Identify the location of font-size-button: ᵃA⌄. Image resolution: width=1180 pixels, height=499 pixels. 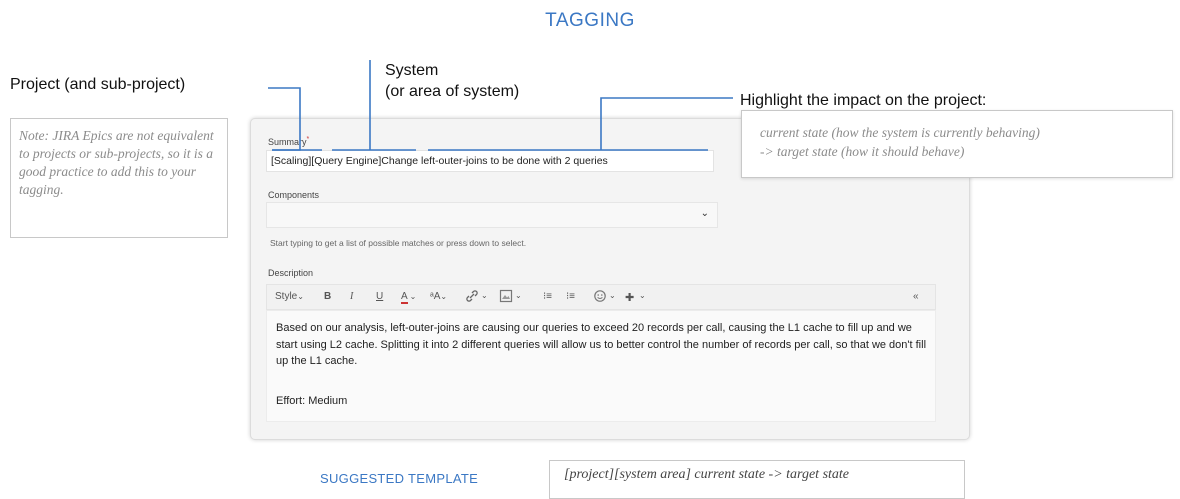
(438, 296).